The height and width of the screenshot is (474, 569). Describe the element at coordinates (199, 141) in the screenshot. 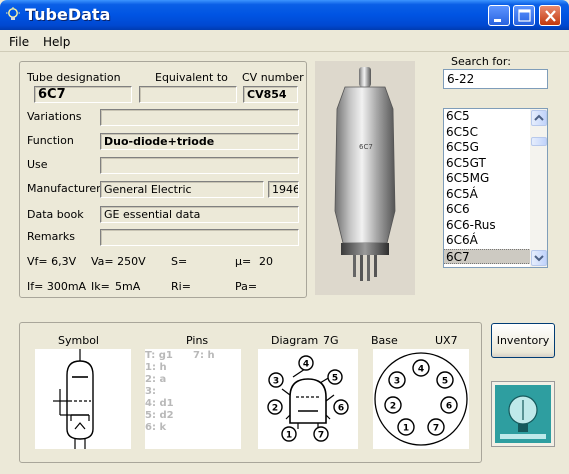

I see `function-field: Duo-diode+triode` at that location.